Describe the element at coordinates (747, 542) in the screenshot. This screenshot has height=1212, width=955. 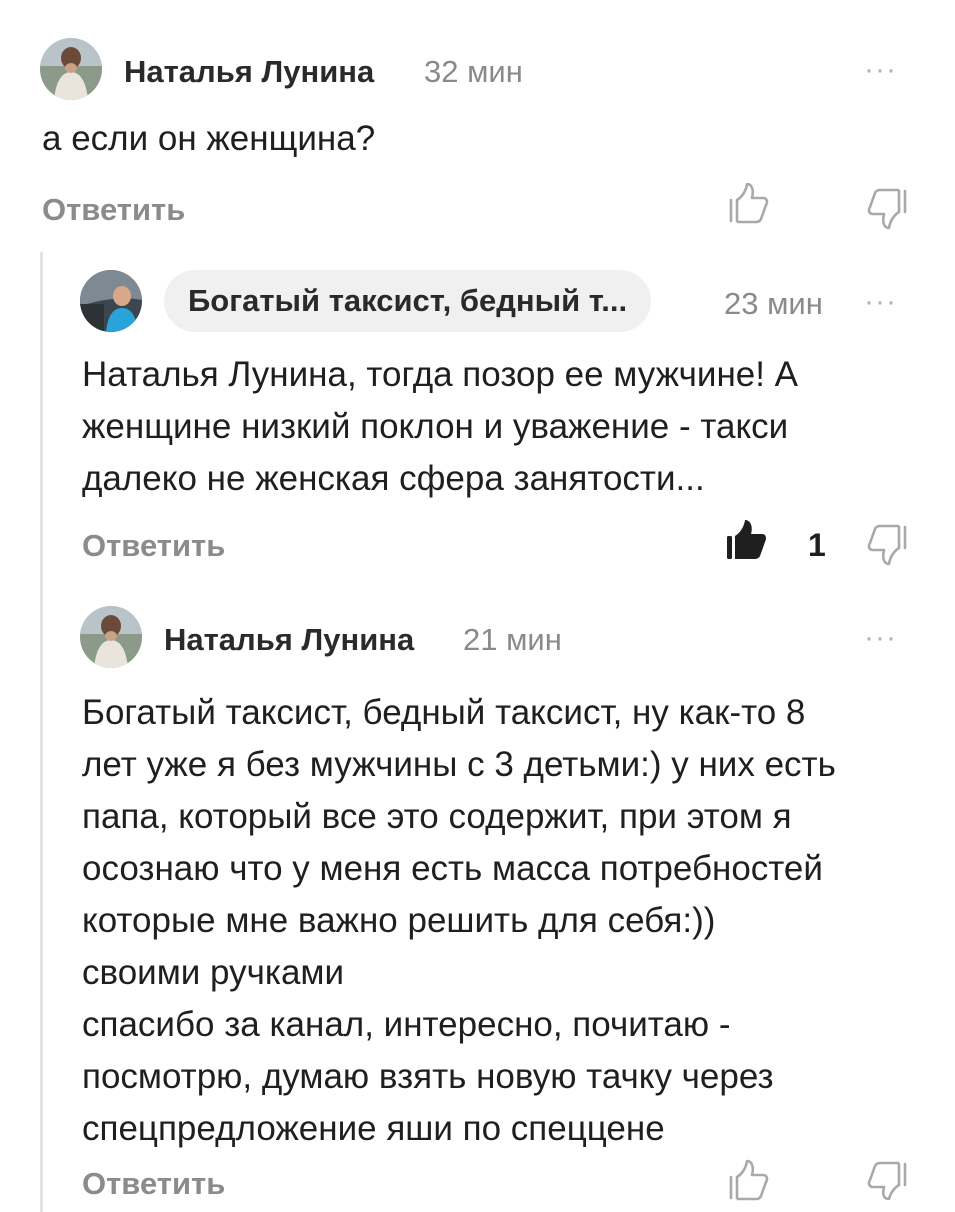
I see `like-icon-active` at that location.